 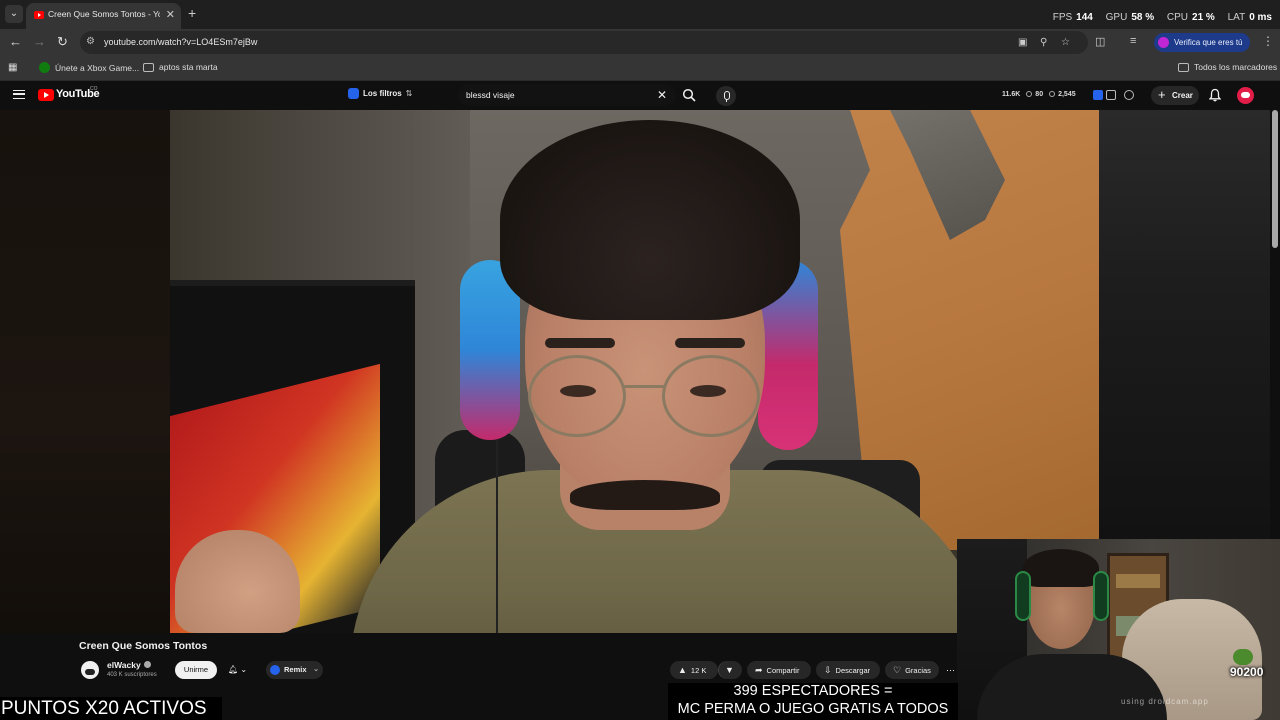 What do you see at coordinates (650, 220) in the screenshot?
I see `video-scene-hair` at bounding box center [650, 220].